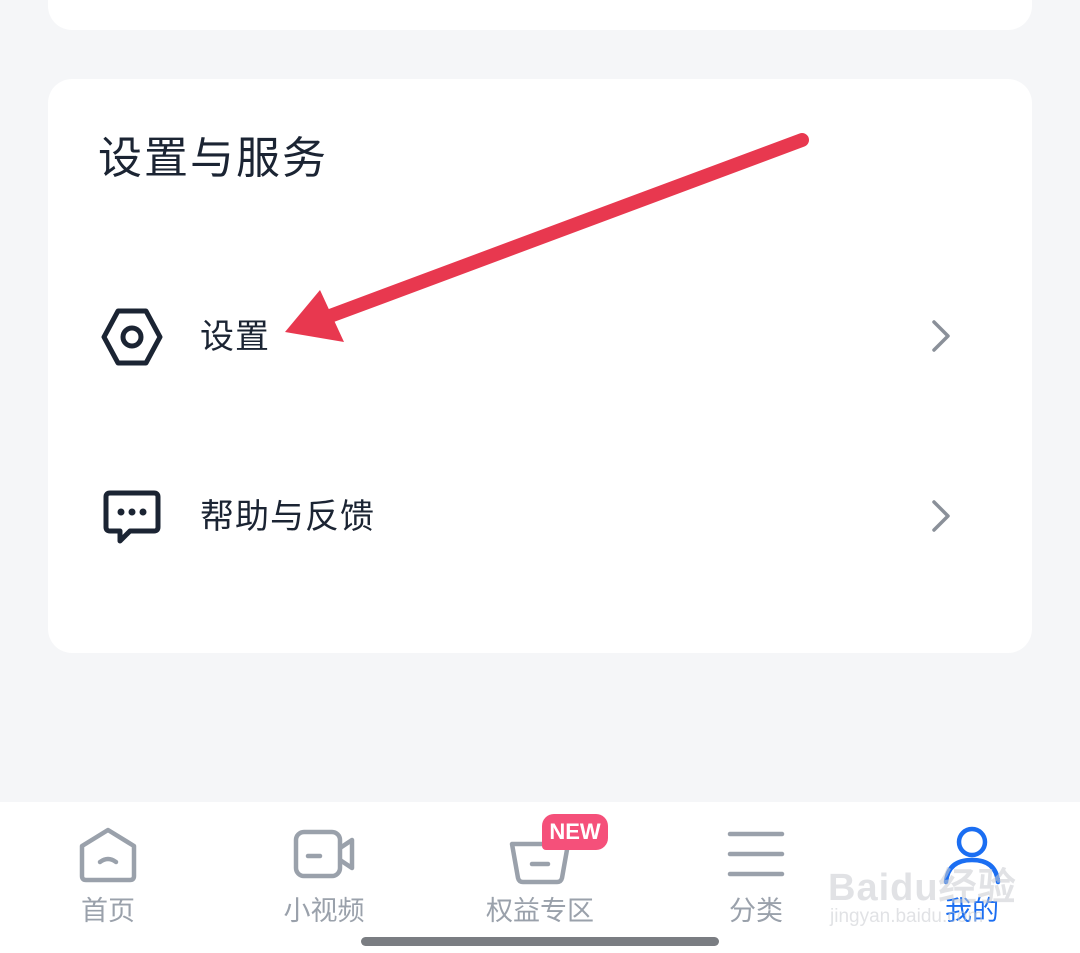 Image resolution: width=1080 pixels, height=953 pixels. Describe the element at coordinates (132, 337) in the screenshot. I see `settings-hexagon-icon` at that location.